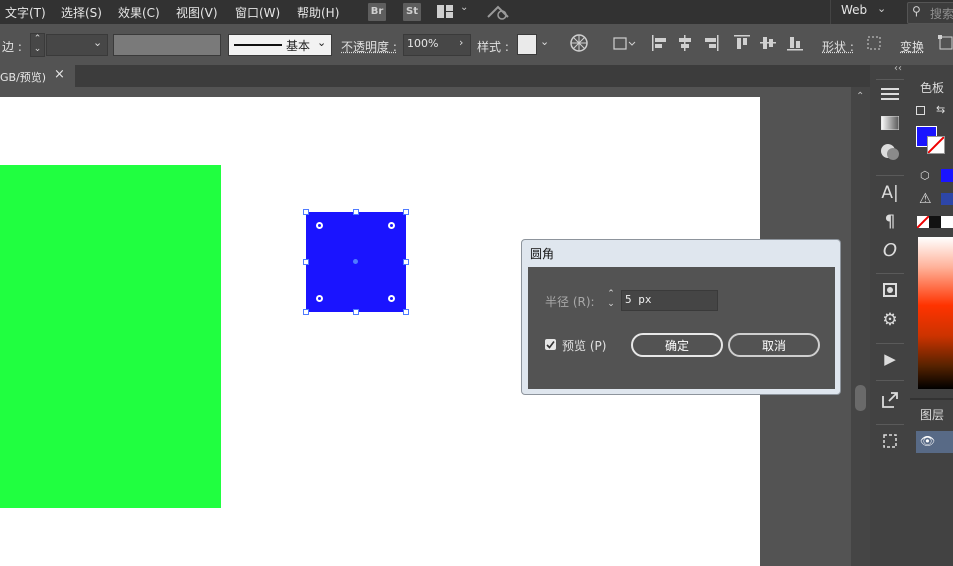 This screenshot has height=566, width=953. What do you see at coordinates (945, 45) in the screenshot?
I see `transform-icon` at bounding box center [945, 45].